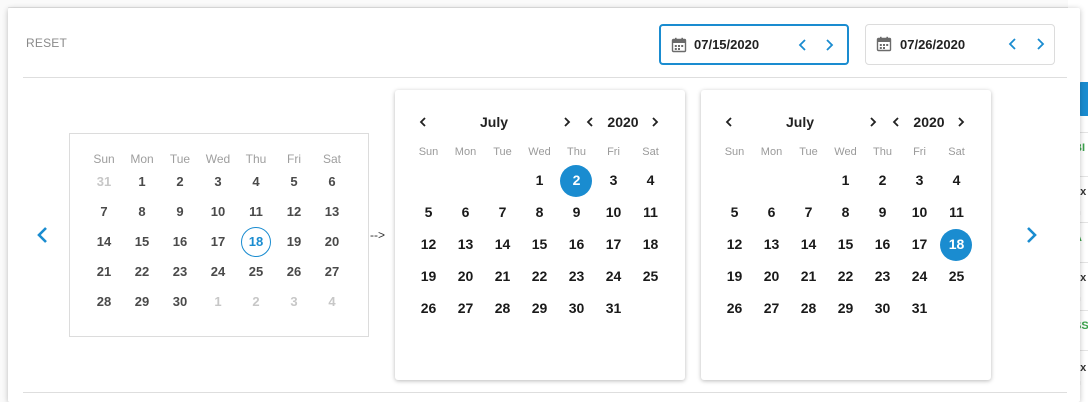 The width and height of the screenshot is (1088, 402). Describe the element at coordinates (294, 181) in the screenshot. I see `calendar-day-number: 5` at that location.